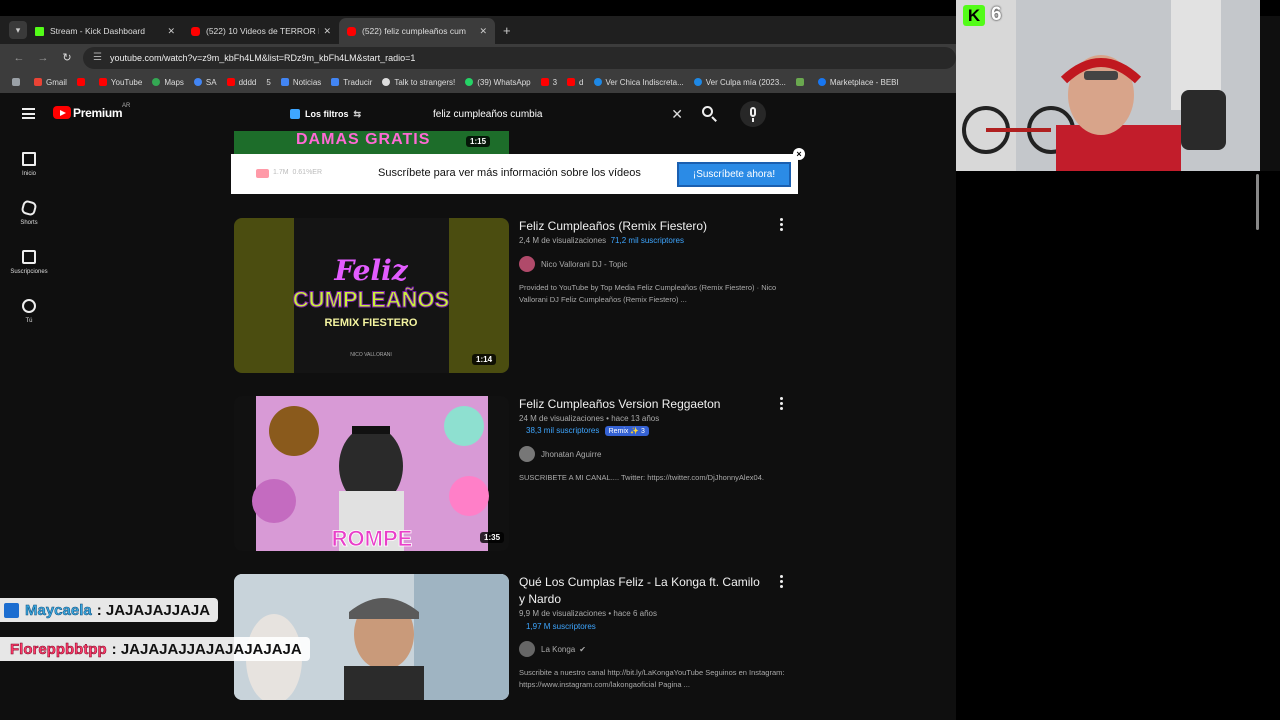 The image size is (1280, 720). I want to click on bookmark-youtube: YouTube, so click(120, 82).